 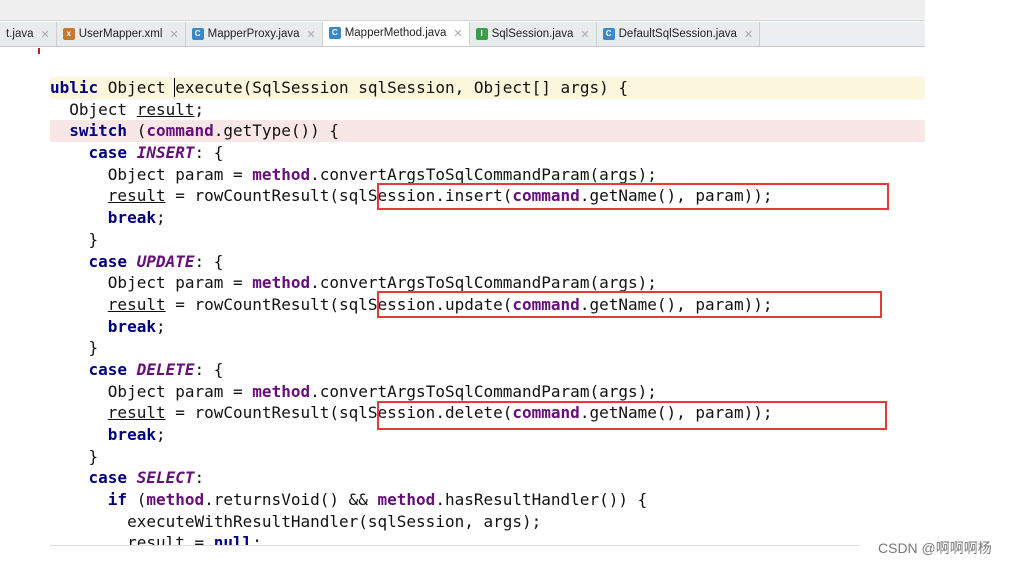 I want to click on tab-defaultsqlsession-java: C DefaultSqlSession.java ✕, so click(x=678, y=34).